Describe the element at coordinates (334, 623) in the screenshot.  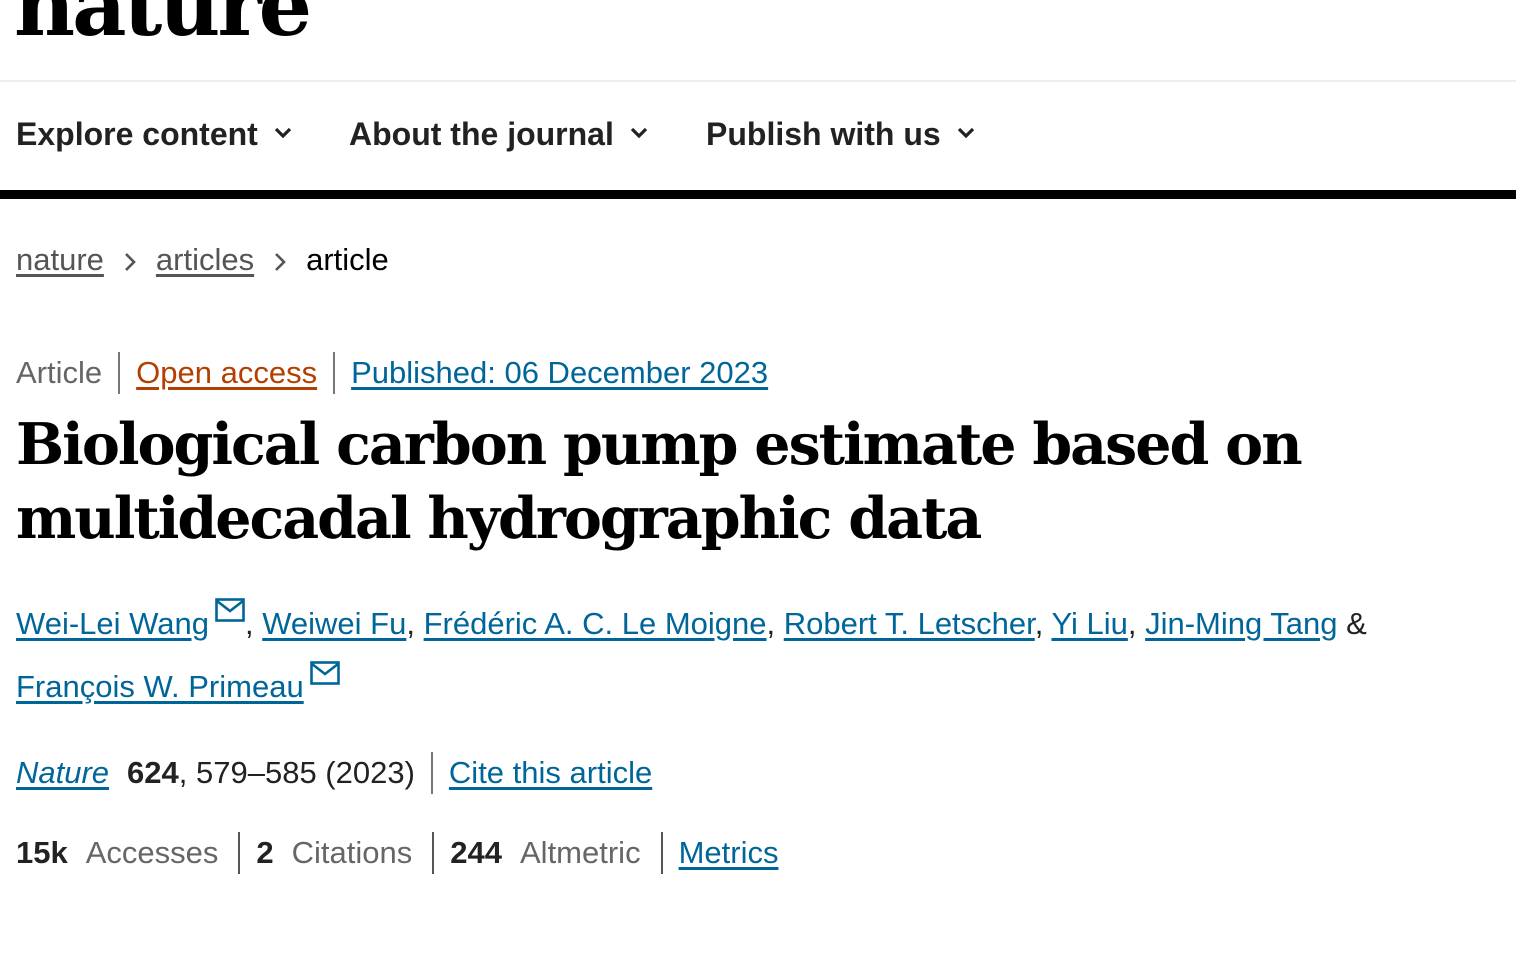
I see `author-link: Weiwei Fu` at that location.